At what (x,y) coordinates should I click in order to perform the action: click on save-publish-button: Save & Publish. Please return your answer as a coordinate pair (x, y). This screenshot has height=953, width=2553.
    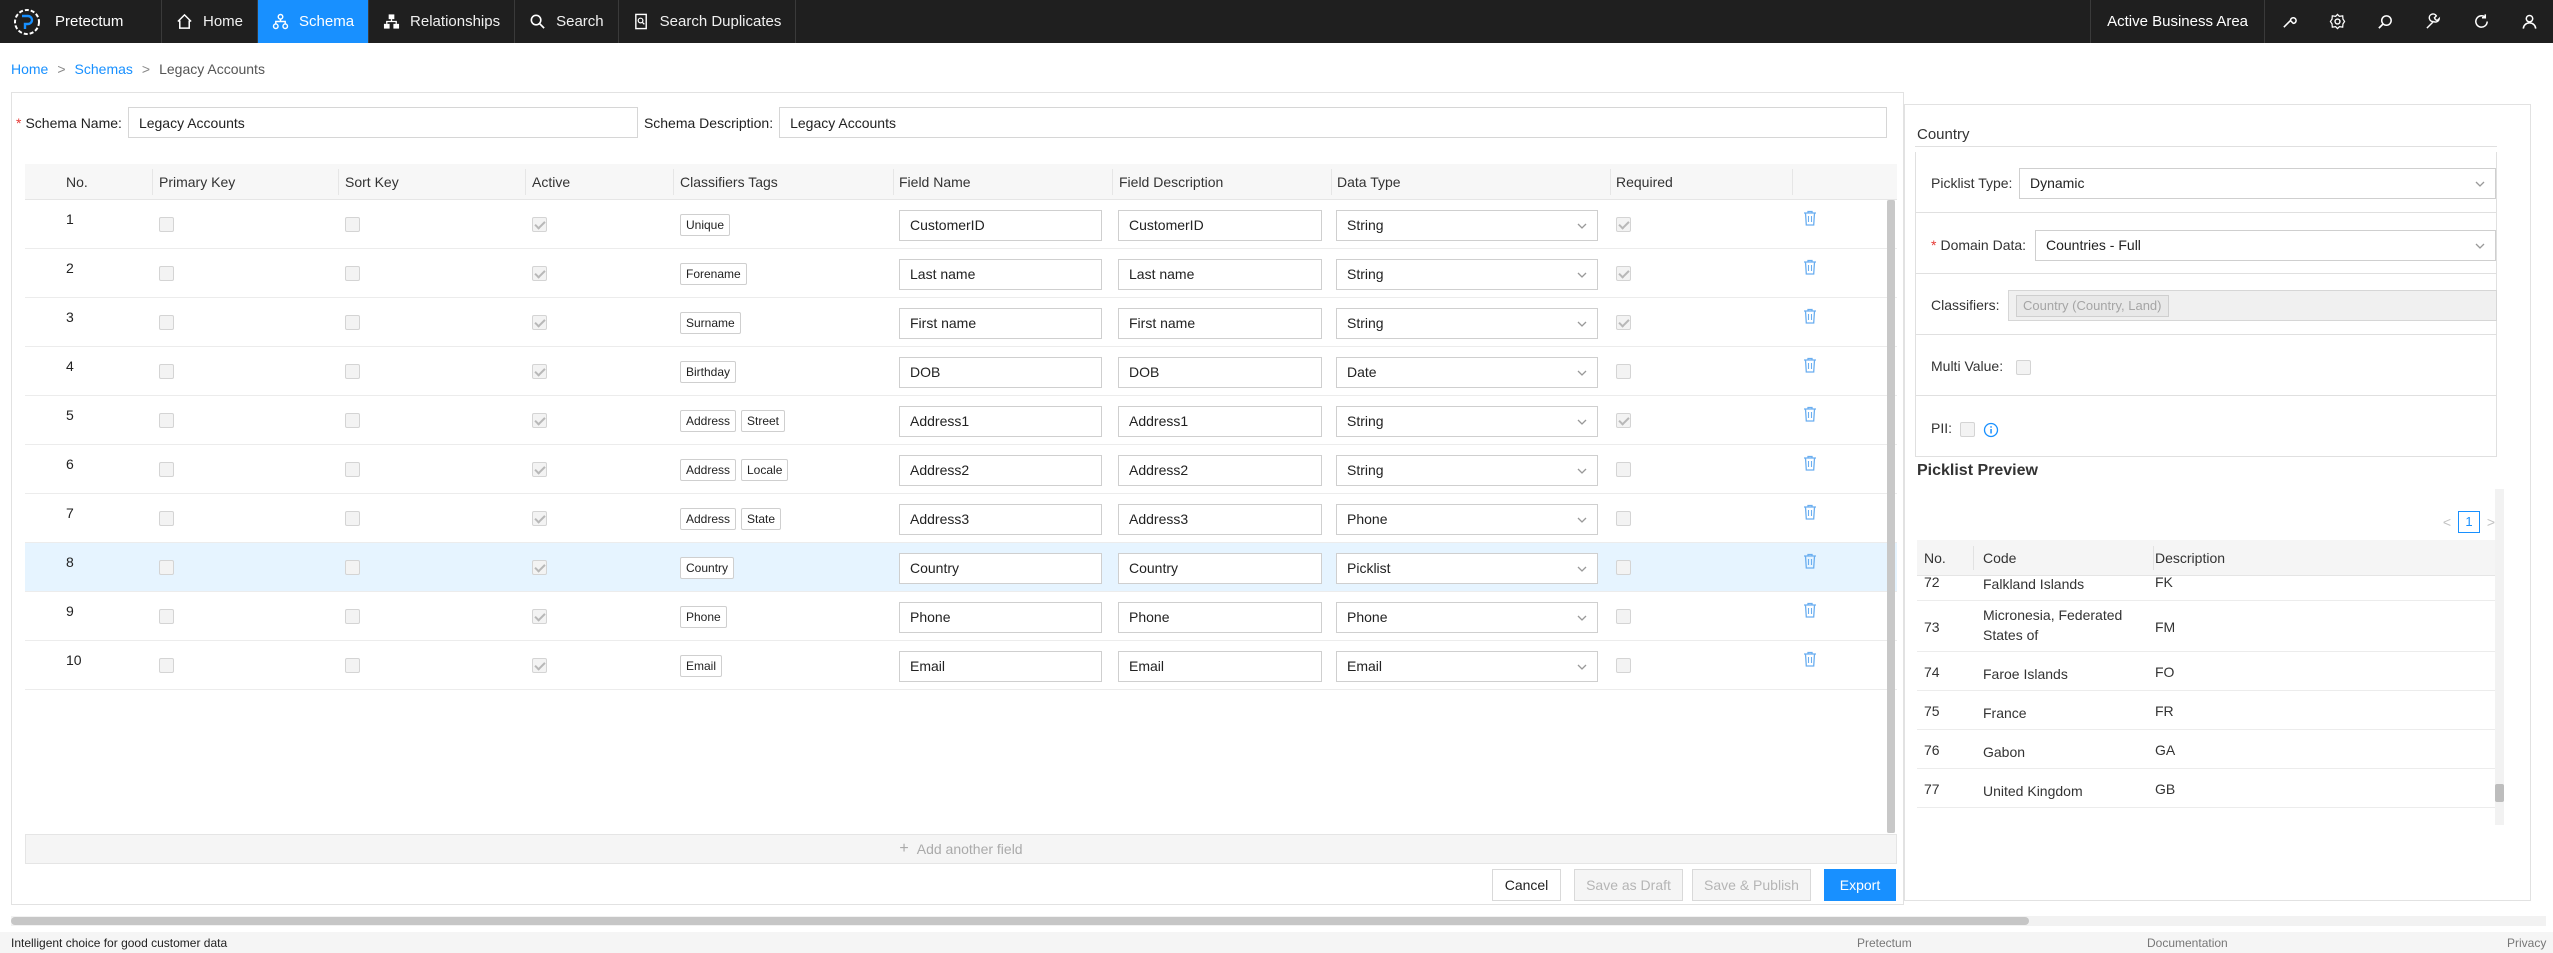
    Looking at the image, I should click on (1751, 885).